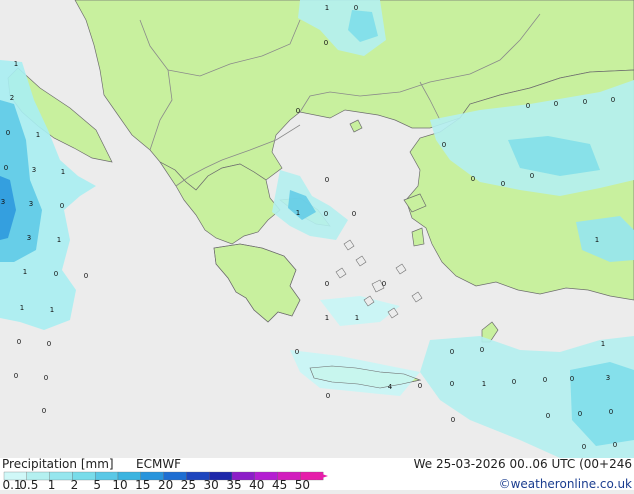 This screenshot has width=634, height=494. What do you see at coordinates (565, 483) in the screenshot?
I see `credit-text: ©weatheronline.co.uk` at bounding box center [565, 483].